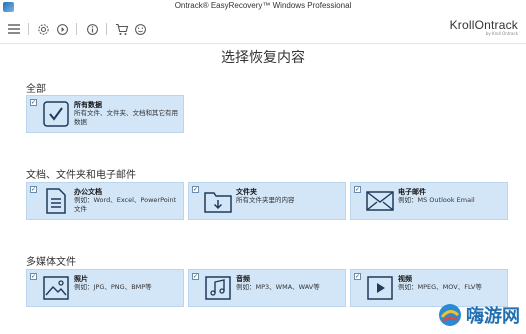 Image resolution: width=526 pixels, height=334 pixels. Describe the element at coordinates (357, 189) in the screenshot. I see `email-checkbox: ✓` at that location.